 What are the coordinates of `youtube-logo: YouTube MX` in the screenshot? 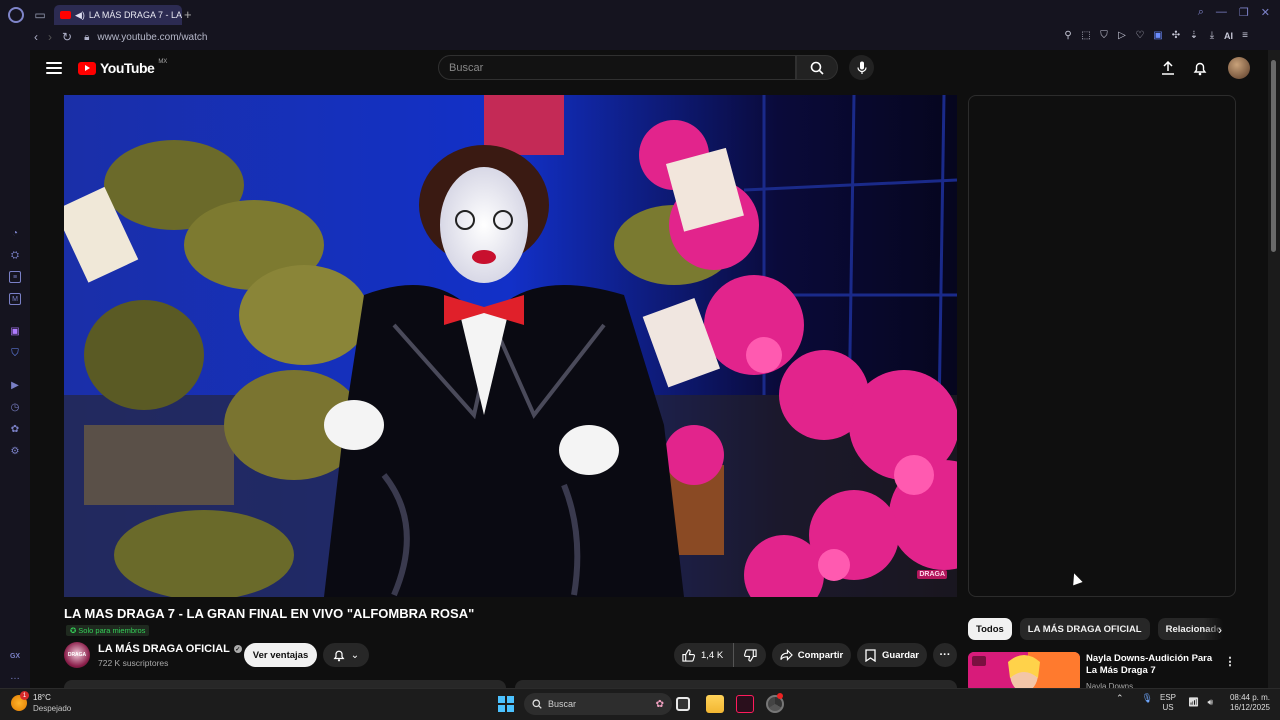 It's located at (123, 67).